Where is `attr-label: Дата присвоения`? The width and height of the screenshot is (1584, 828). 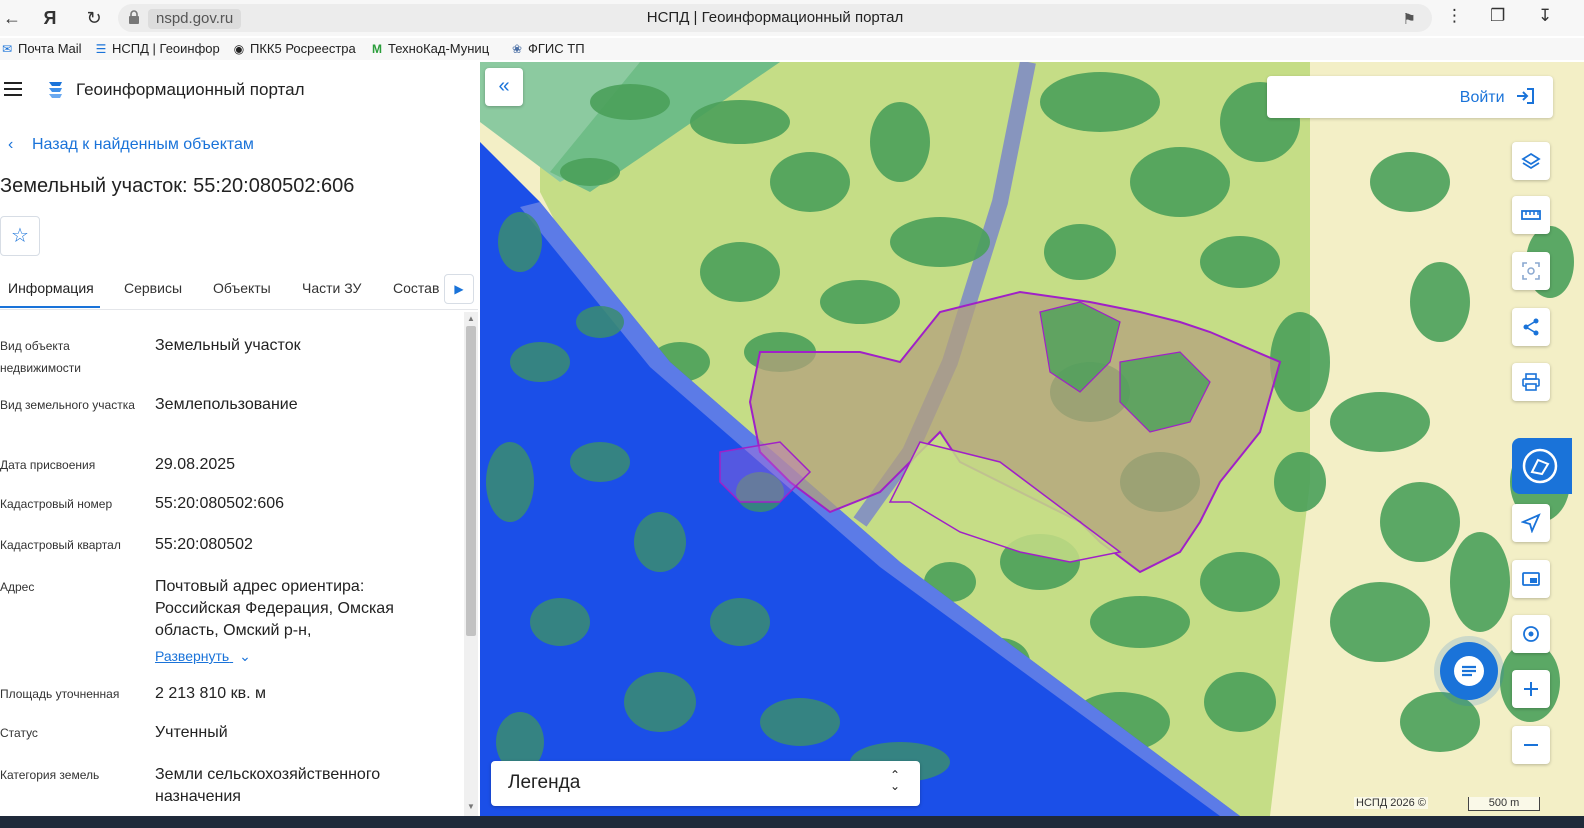 attr-label: Дата присвоения is located at coordinates (48, 465).